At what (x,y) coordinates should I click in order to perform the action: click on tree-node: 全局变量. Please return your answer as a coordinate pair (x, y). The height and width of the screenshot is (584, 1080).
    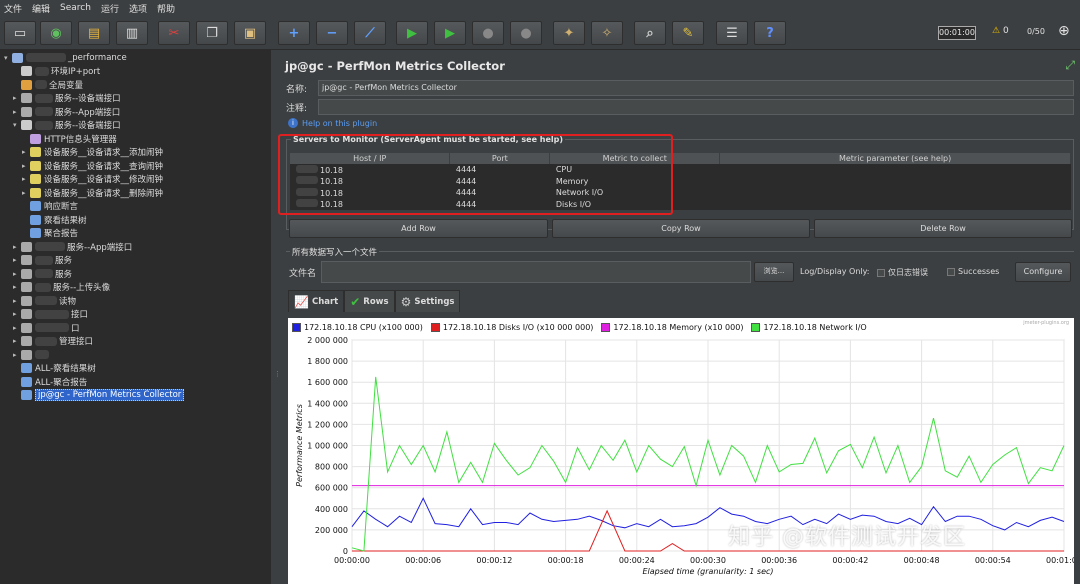
    Looking at the image, I should click on (48, 84).